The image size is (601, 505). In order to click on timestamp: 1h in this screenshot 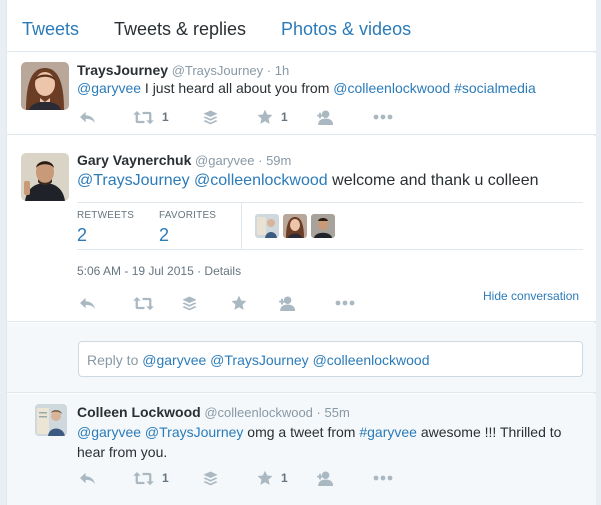, I will do `click(282, 70)`.